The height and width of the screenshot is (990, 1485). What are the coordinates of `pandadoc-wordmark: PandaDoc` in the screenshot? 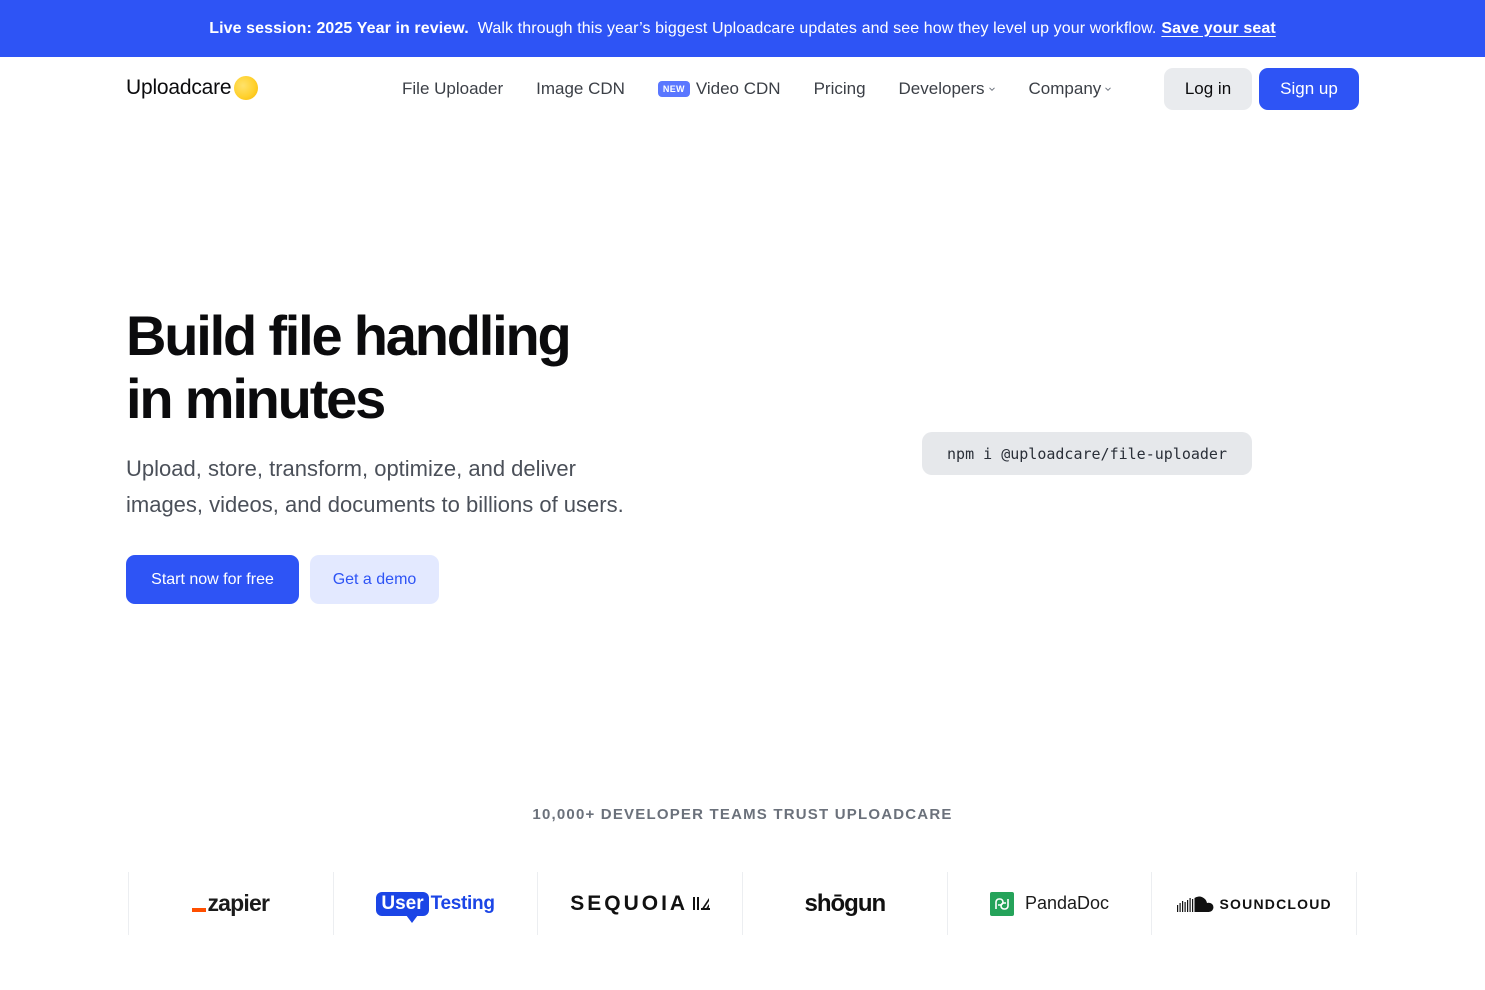 It's located at (1067, 903).